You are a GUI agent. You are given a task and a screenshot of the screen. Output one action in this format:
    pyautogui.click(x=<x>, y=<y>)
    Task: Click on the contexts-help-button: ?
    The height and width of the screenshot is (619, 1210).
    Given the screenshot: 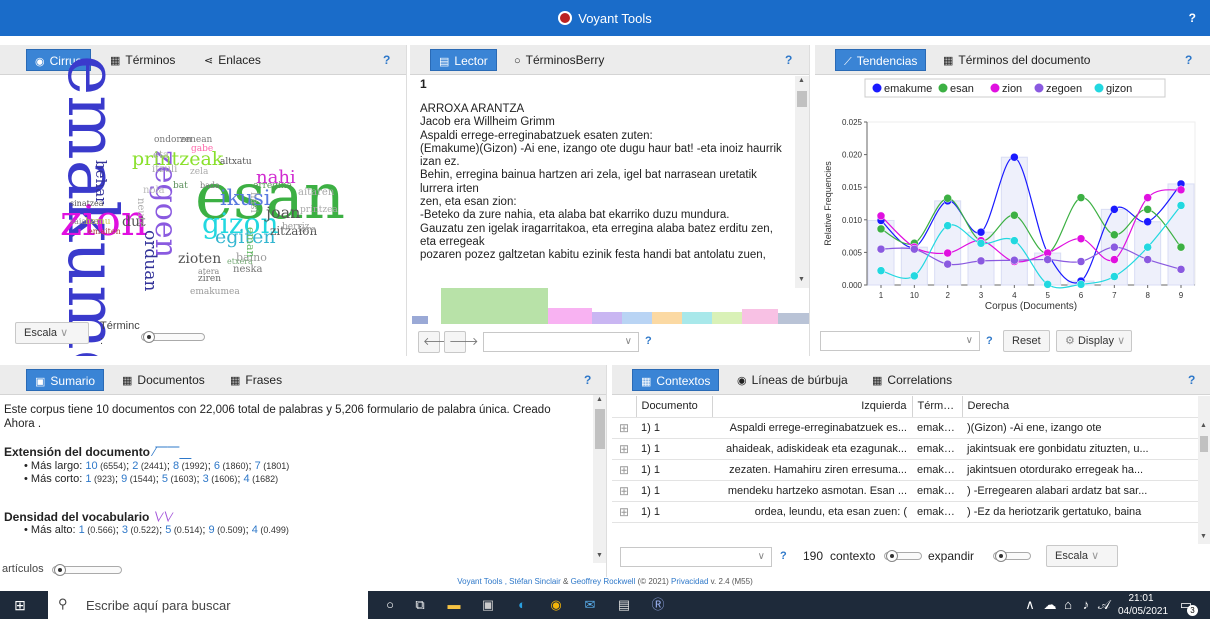 What is the action you would take?
    pyautogui.click(x=1191, y=380)
    